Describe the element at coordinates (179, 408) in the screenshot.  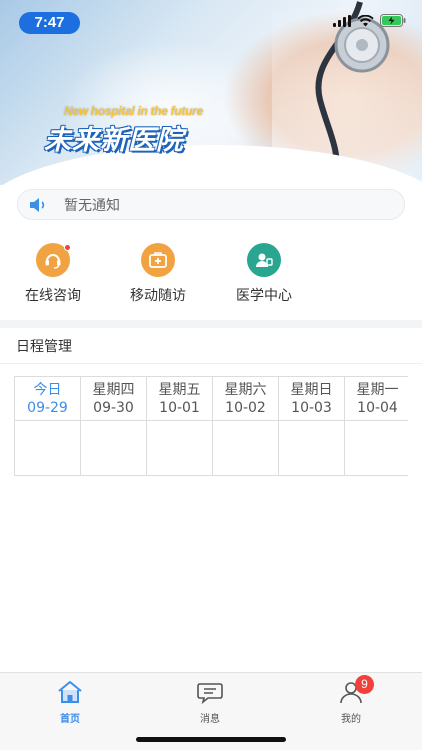
I see `schedule-day-date: 10-01` at that location.